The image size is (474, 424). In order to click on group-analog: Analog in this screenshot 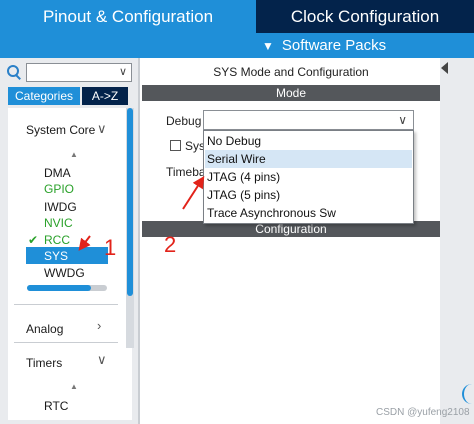, I will do `click(44, 329)`.